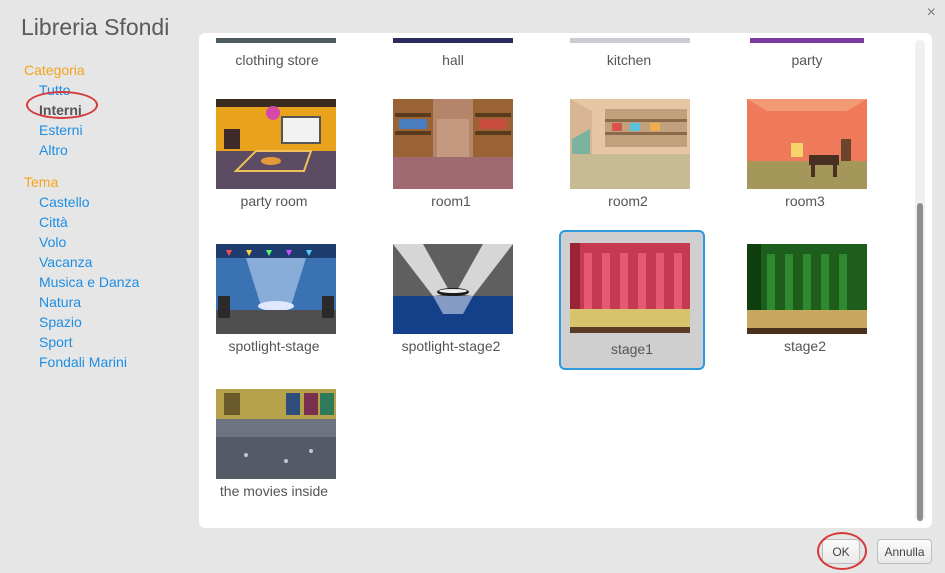 This screenshot has width=945, height=573. I want to click on backdrop-label: clothing store, so click(277, 60).